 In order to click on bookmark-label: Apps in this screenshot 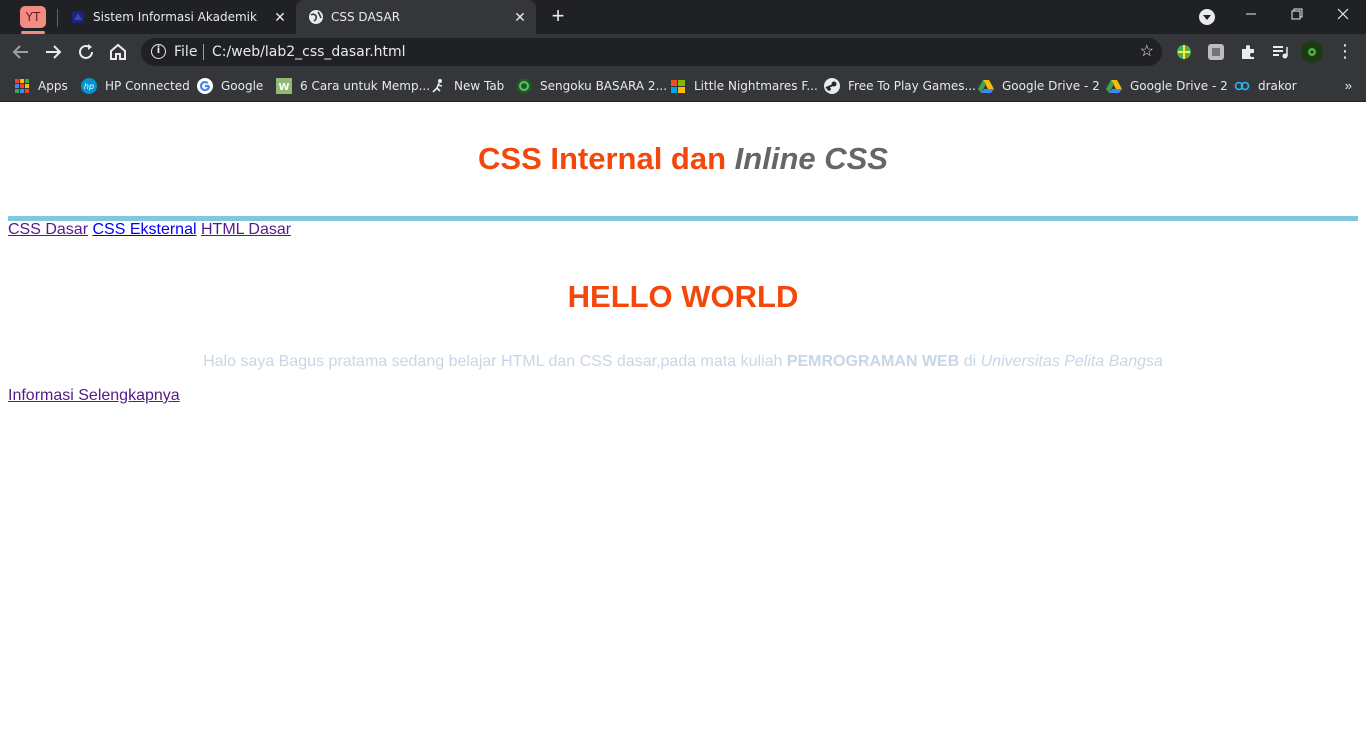, I will do `click(53, 86)`.